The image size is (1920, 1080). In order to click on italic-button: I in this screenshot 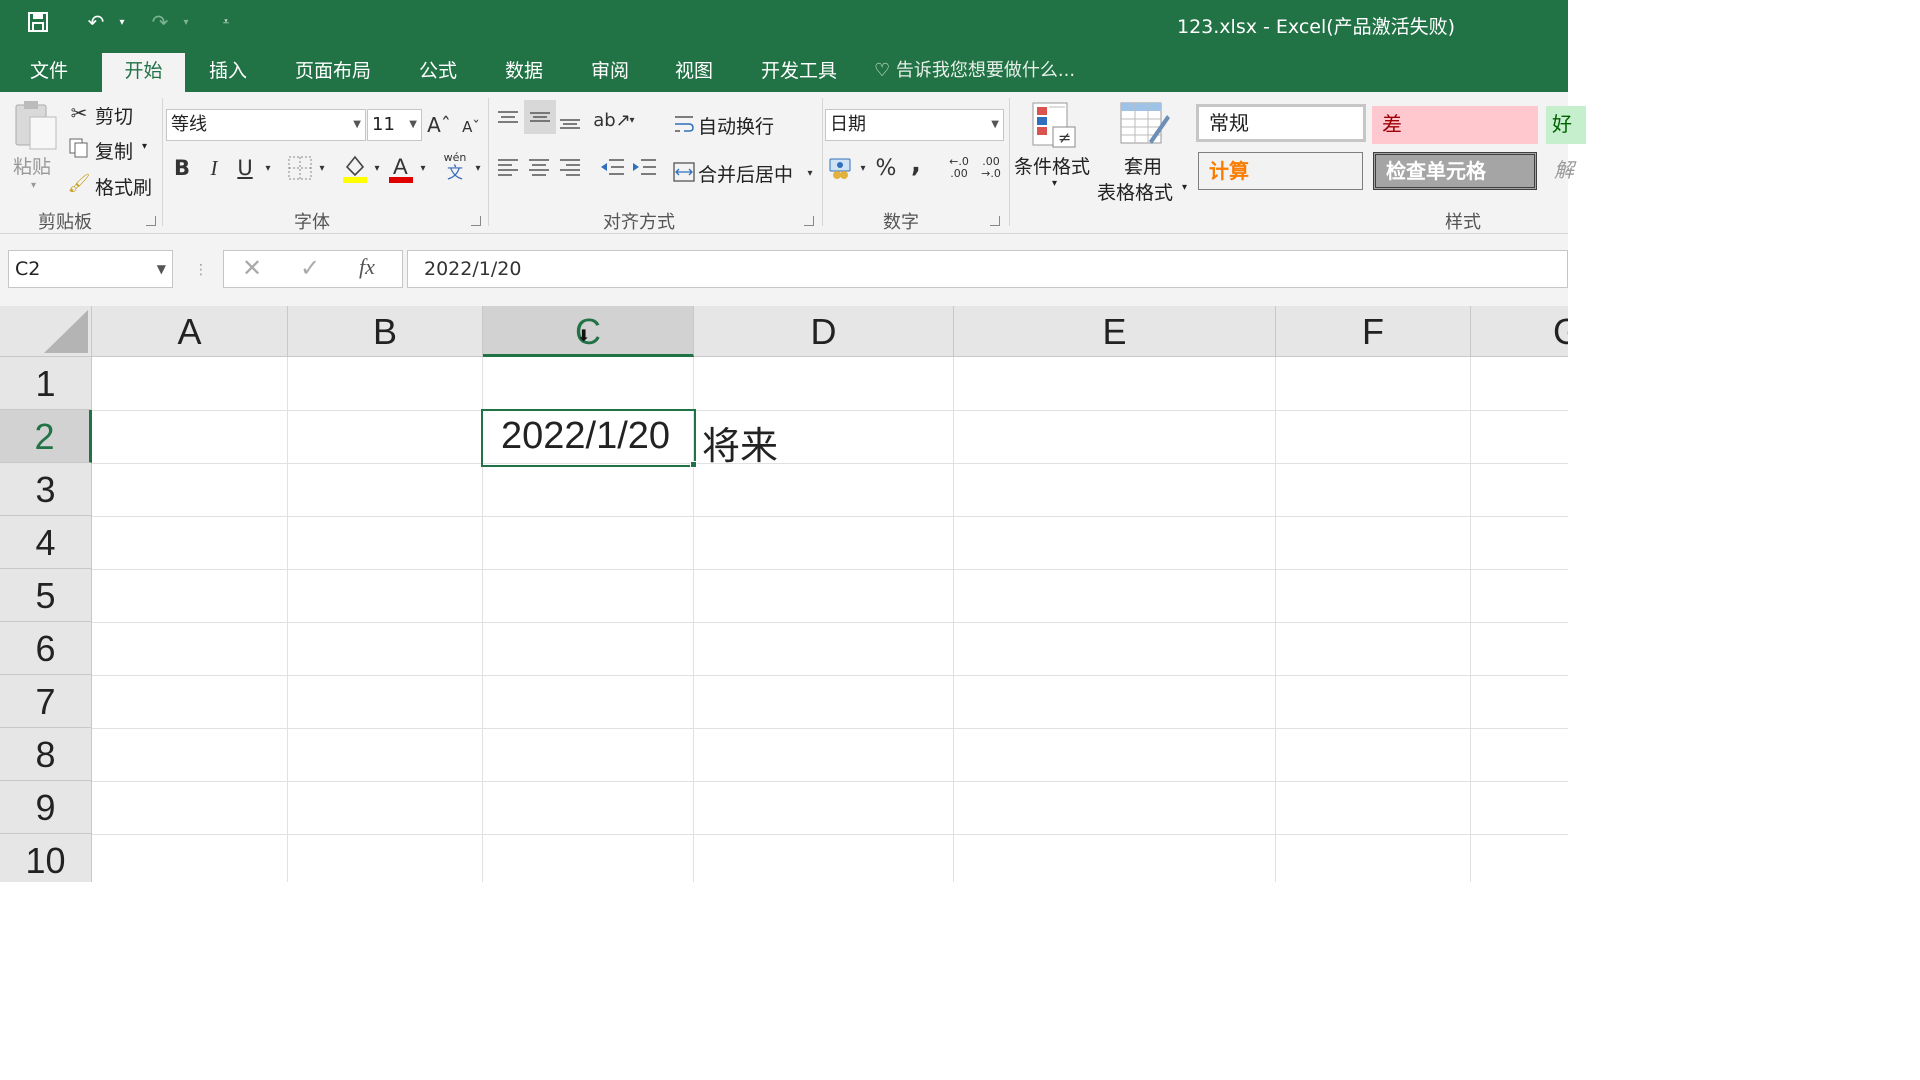, I will do `click(214, 168)`.